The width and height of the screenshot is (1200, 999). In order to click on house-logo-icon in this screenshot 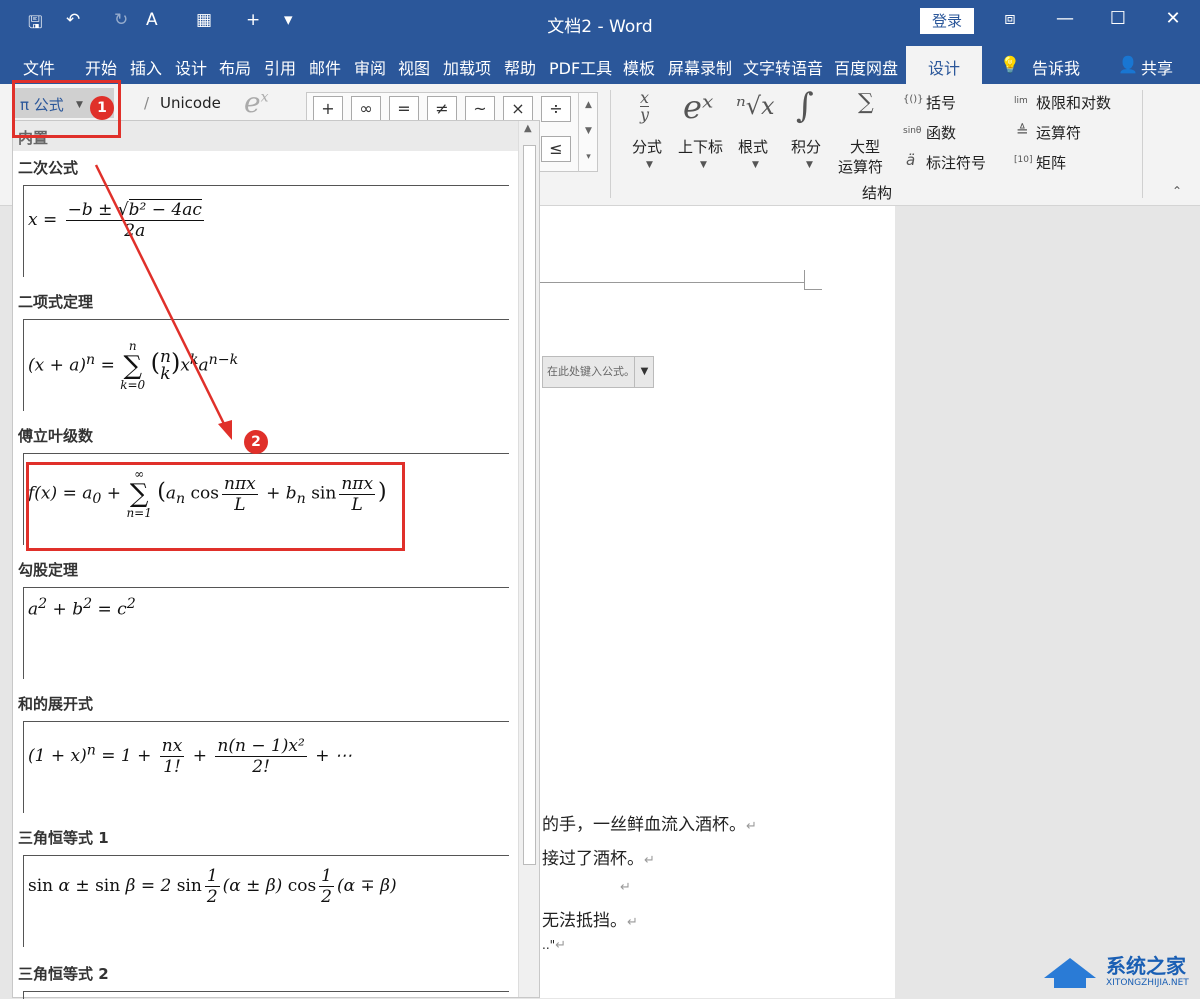, I will do `click(1070, 973)`.